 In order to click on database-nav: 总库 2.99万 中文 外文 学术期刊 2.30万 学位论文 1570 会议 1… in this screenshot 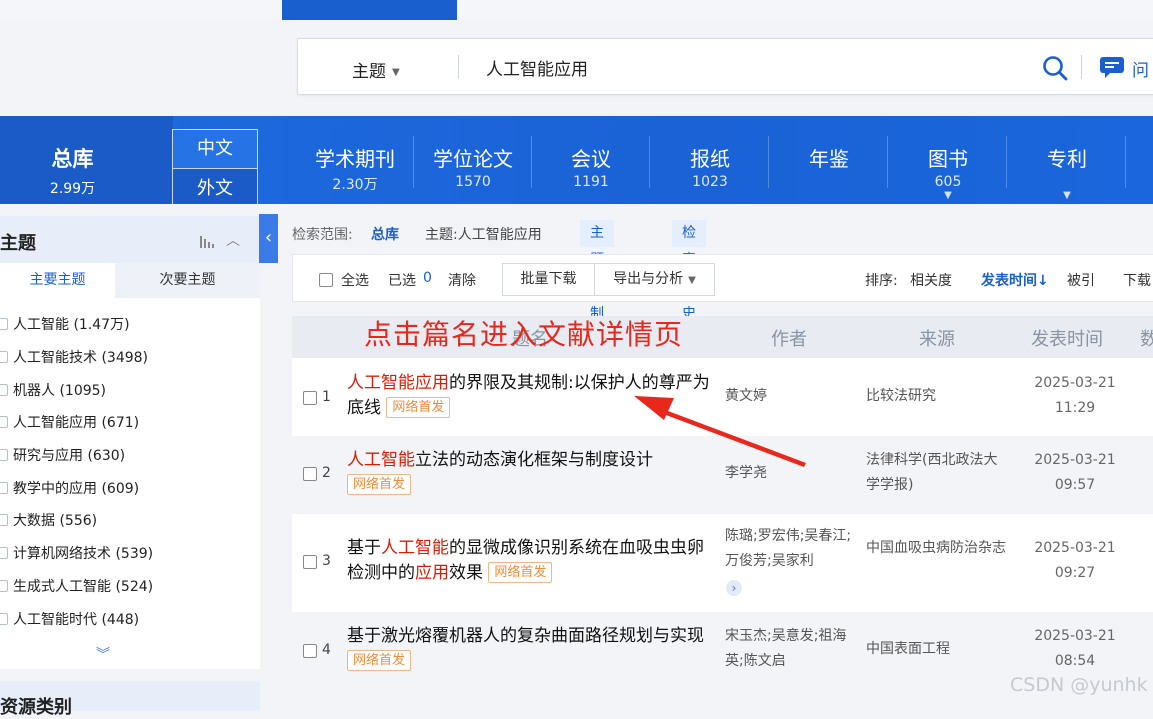, I will do `click(576, 160)`.